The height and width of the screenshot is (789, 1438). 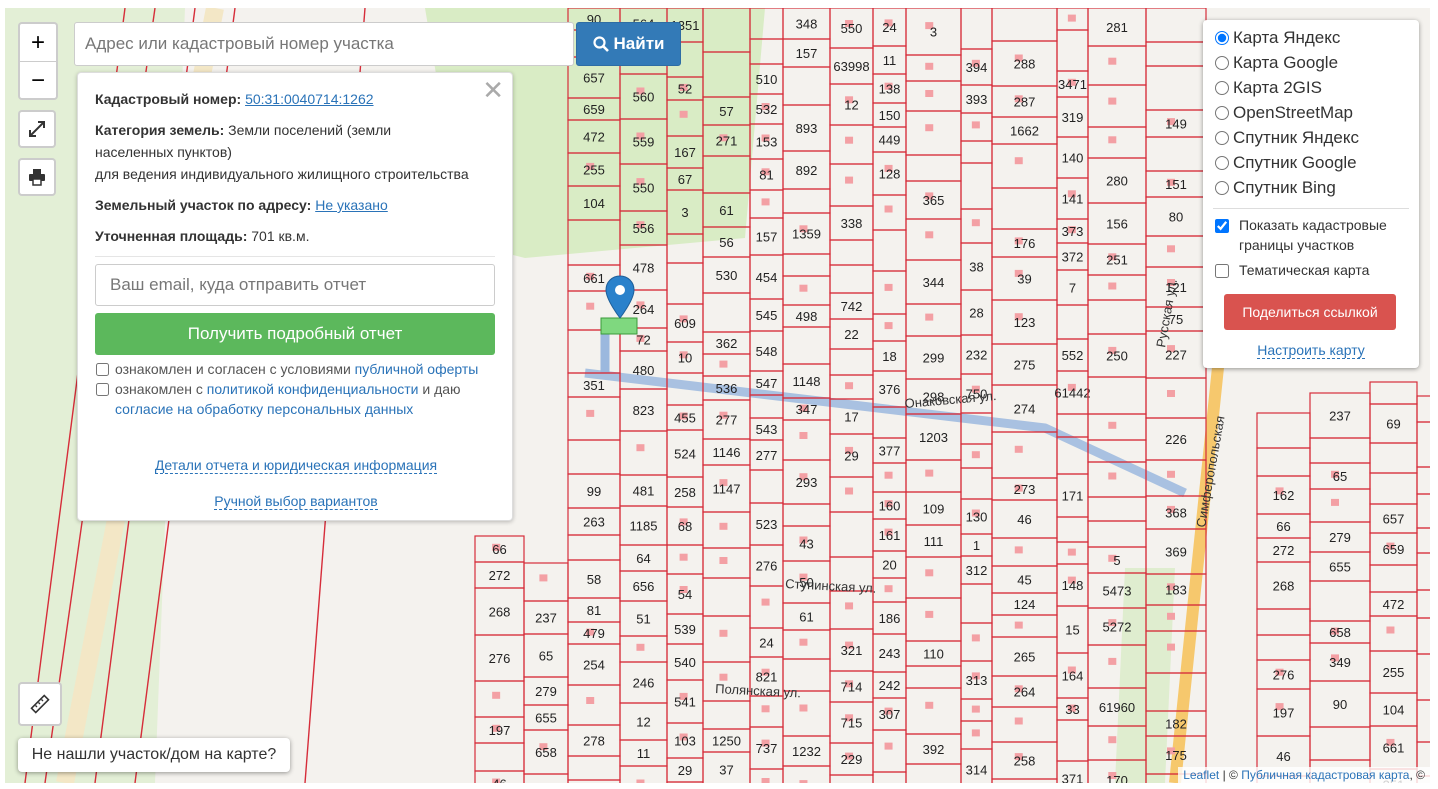 What do you see at coordinates (767, 566) in the screenshot?
I see `parcel-number: 276` at bounding box center [767, 566].